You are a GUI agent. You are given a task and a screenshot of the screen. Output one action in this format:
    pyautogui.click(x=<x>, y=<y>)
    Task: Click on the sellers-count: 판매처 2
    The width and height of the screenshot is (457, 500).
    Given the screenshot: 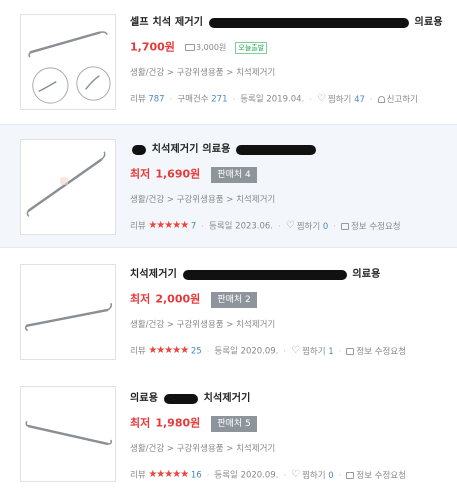 What is the action you would take?
    pyautogui.click(x=234, y=299)
    